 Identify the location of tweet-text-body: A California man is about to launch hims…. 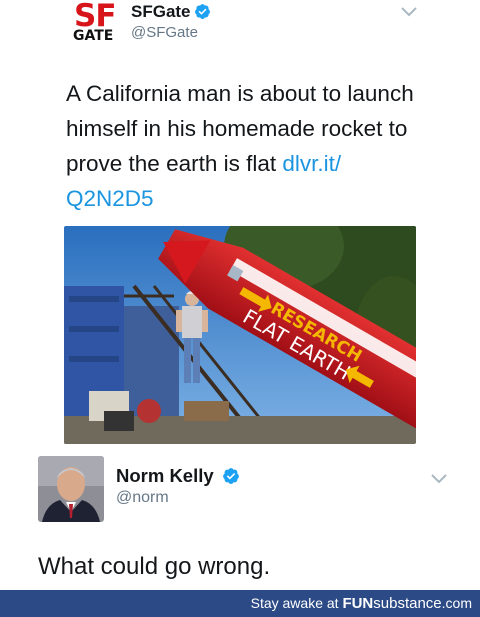
(240, 128).